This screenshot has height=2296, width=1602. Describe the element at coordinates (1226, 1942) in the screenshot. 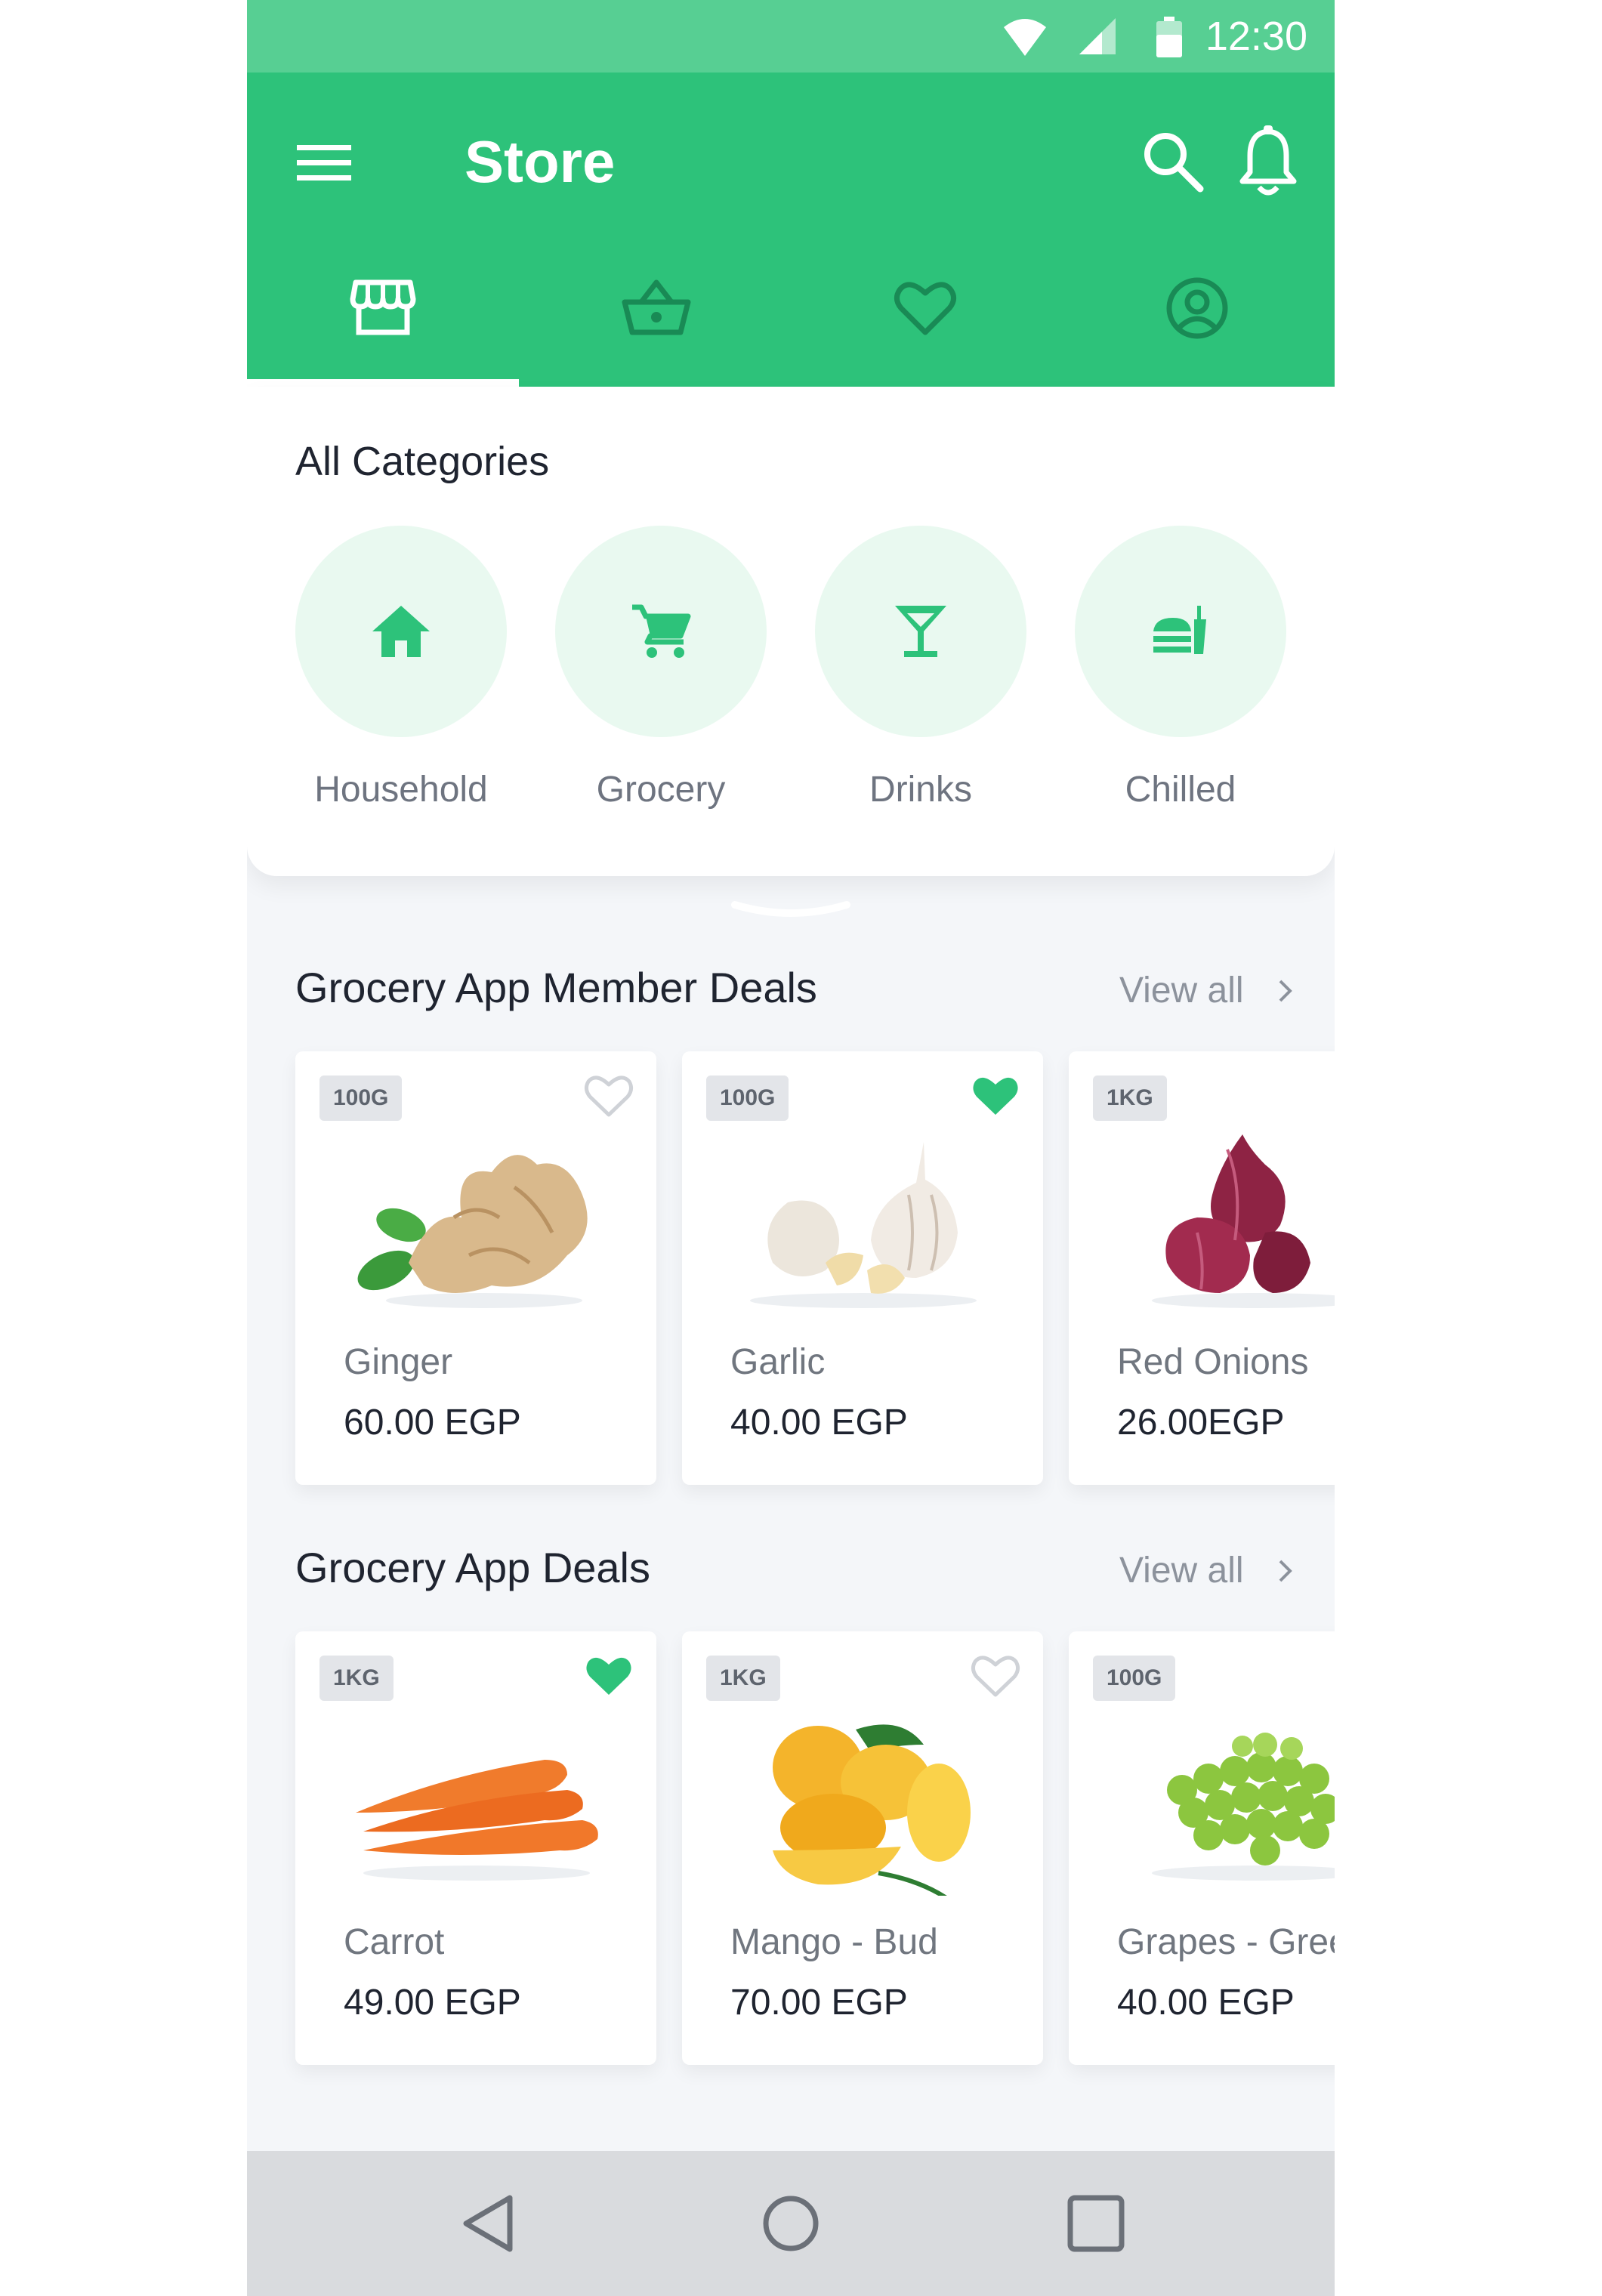

I see `product-name: Grapes - Green` at that location.